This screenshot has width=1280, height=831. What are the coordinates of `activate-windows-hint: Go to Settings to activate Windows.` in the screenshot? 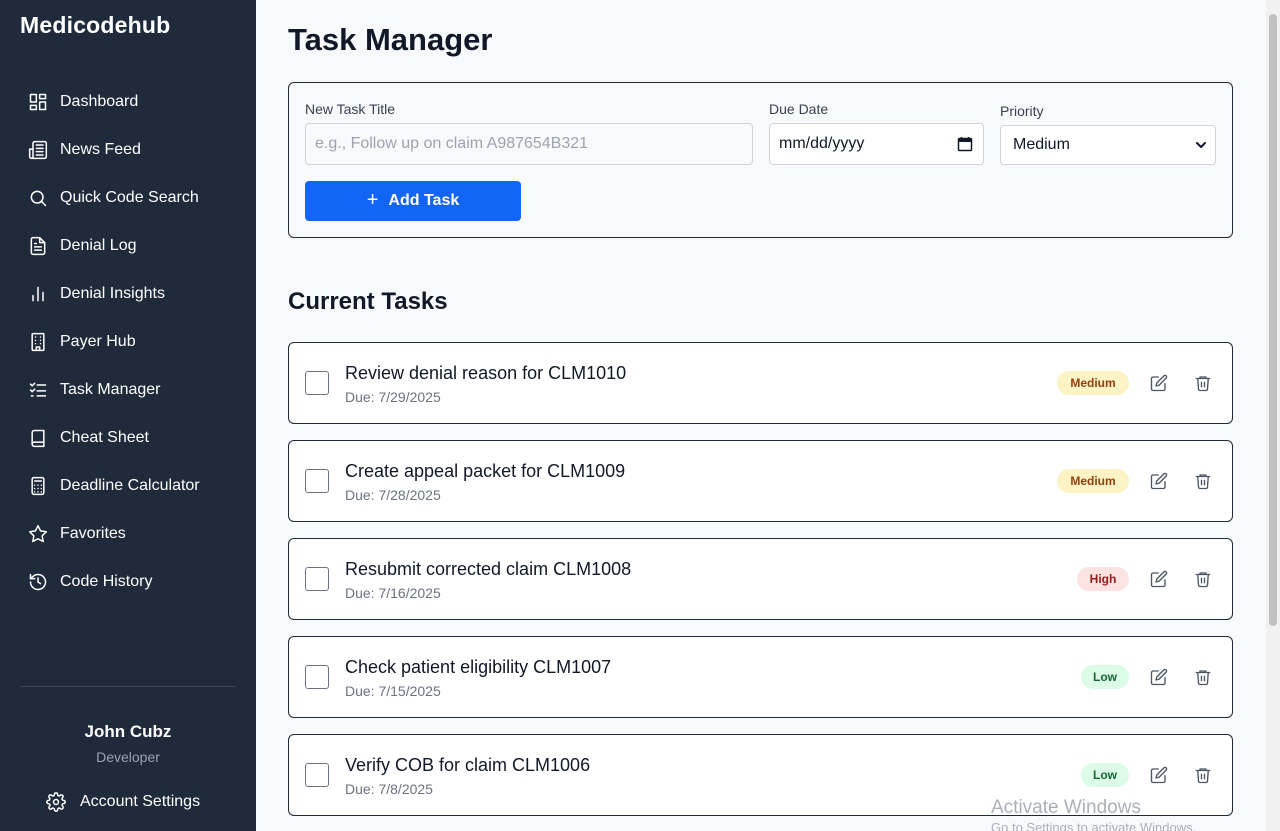 It's located at (1094, 825).